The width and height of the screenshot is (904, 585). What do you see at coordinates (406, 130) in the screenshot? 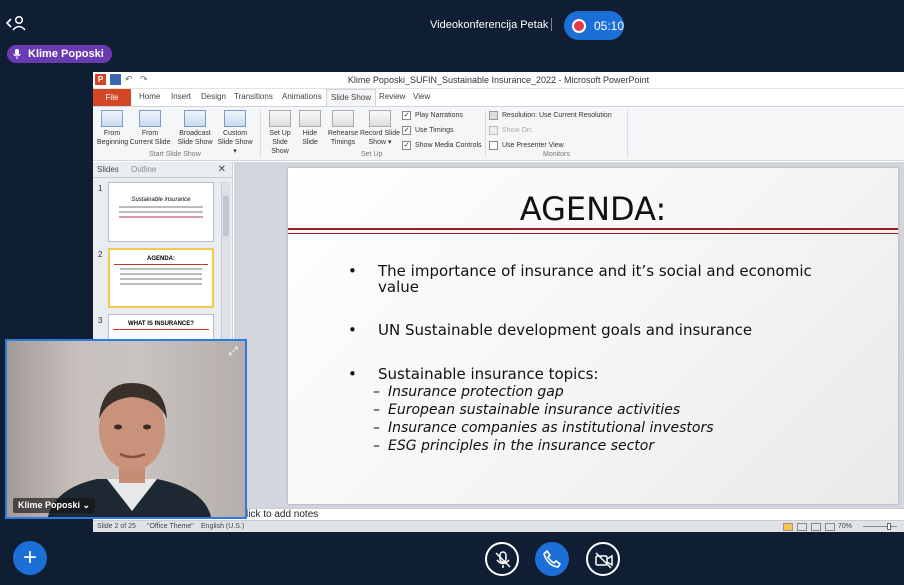
I see `checkbox-checked-icon: ✓` at bounding box center [406, 130].